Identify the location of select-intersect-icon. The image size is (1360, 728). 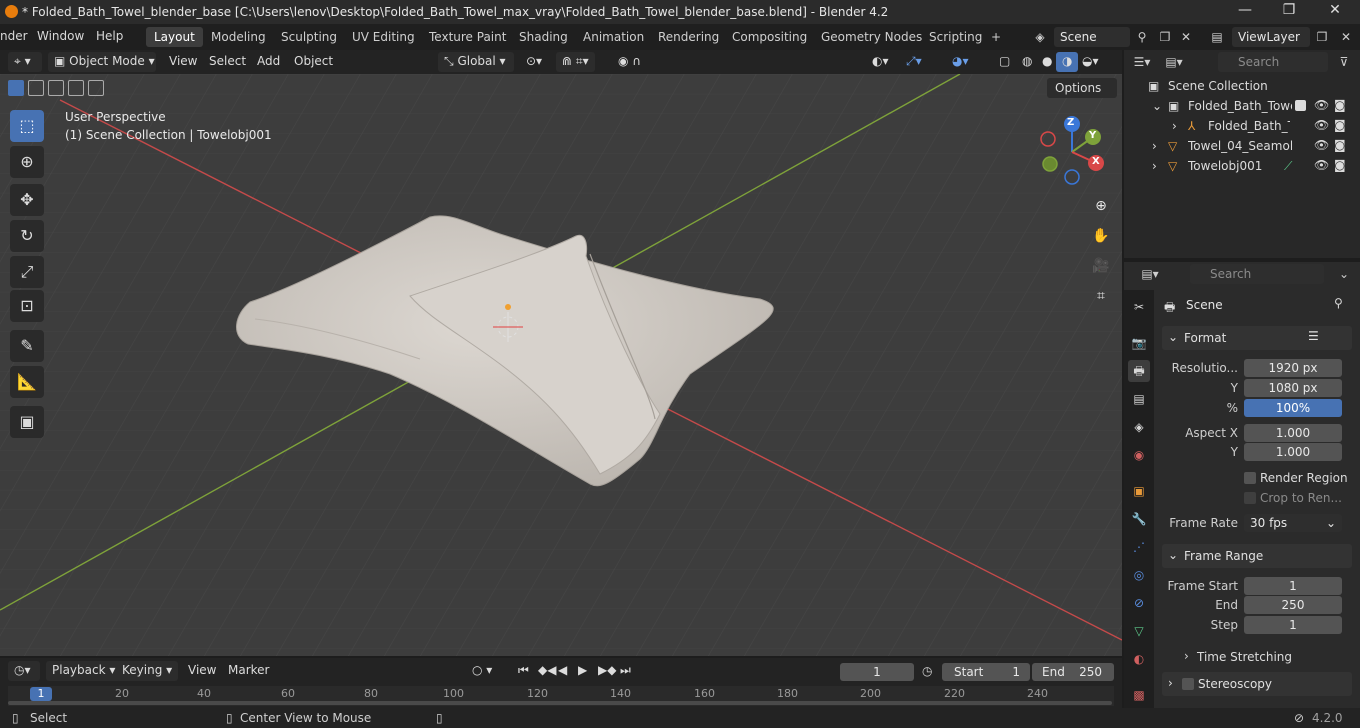
(96, 88).